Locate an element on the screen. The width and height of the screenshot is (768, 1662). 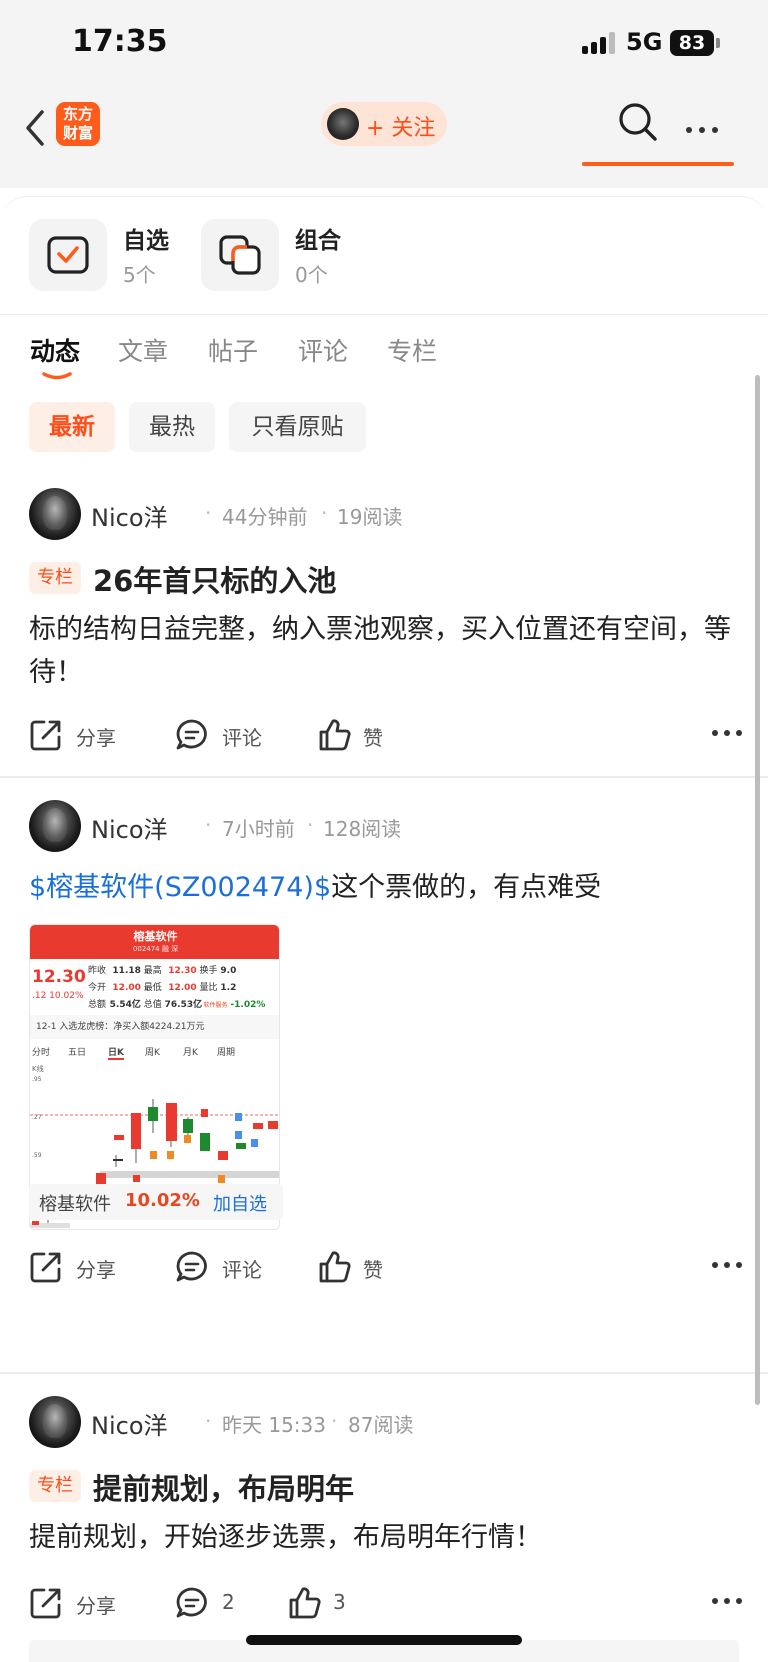
filter-original-only: 只看原贴 is located at coordinates (297, 427).